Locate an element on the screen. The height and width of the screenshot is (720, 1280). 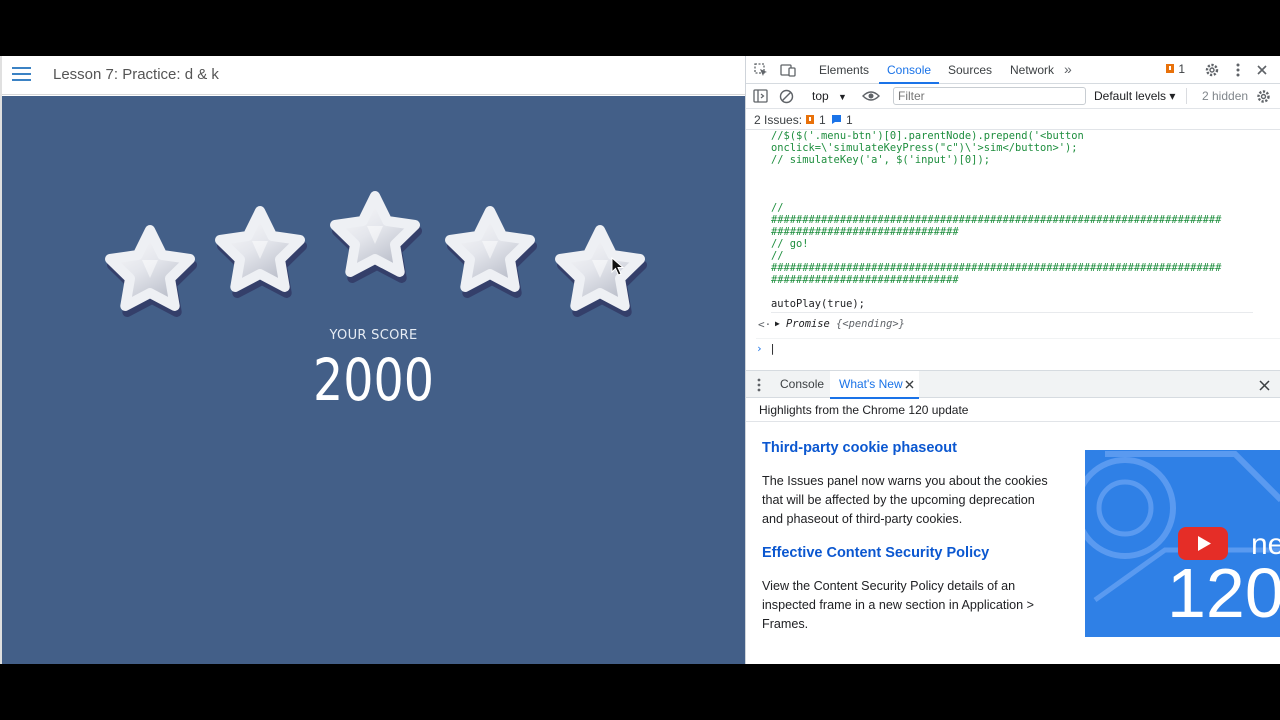
hidden-messages-count: 2 hidden is located at coordinates (1225, 96).